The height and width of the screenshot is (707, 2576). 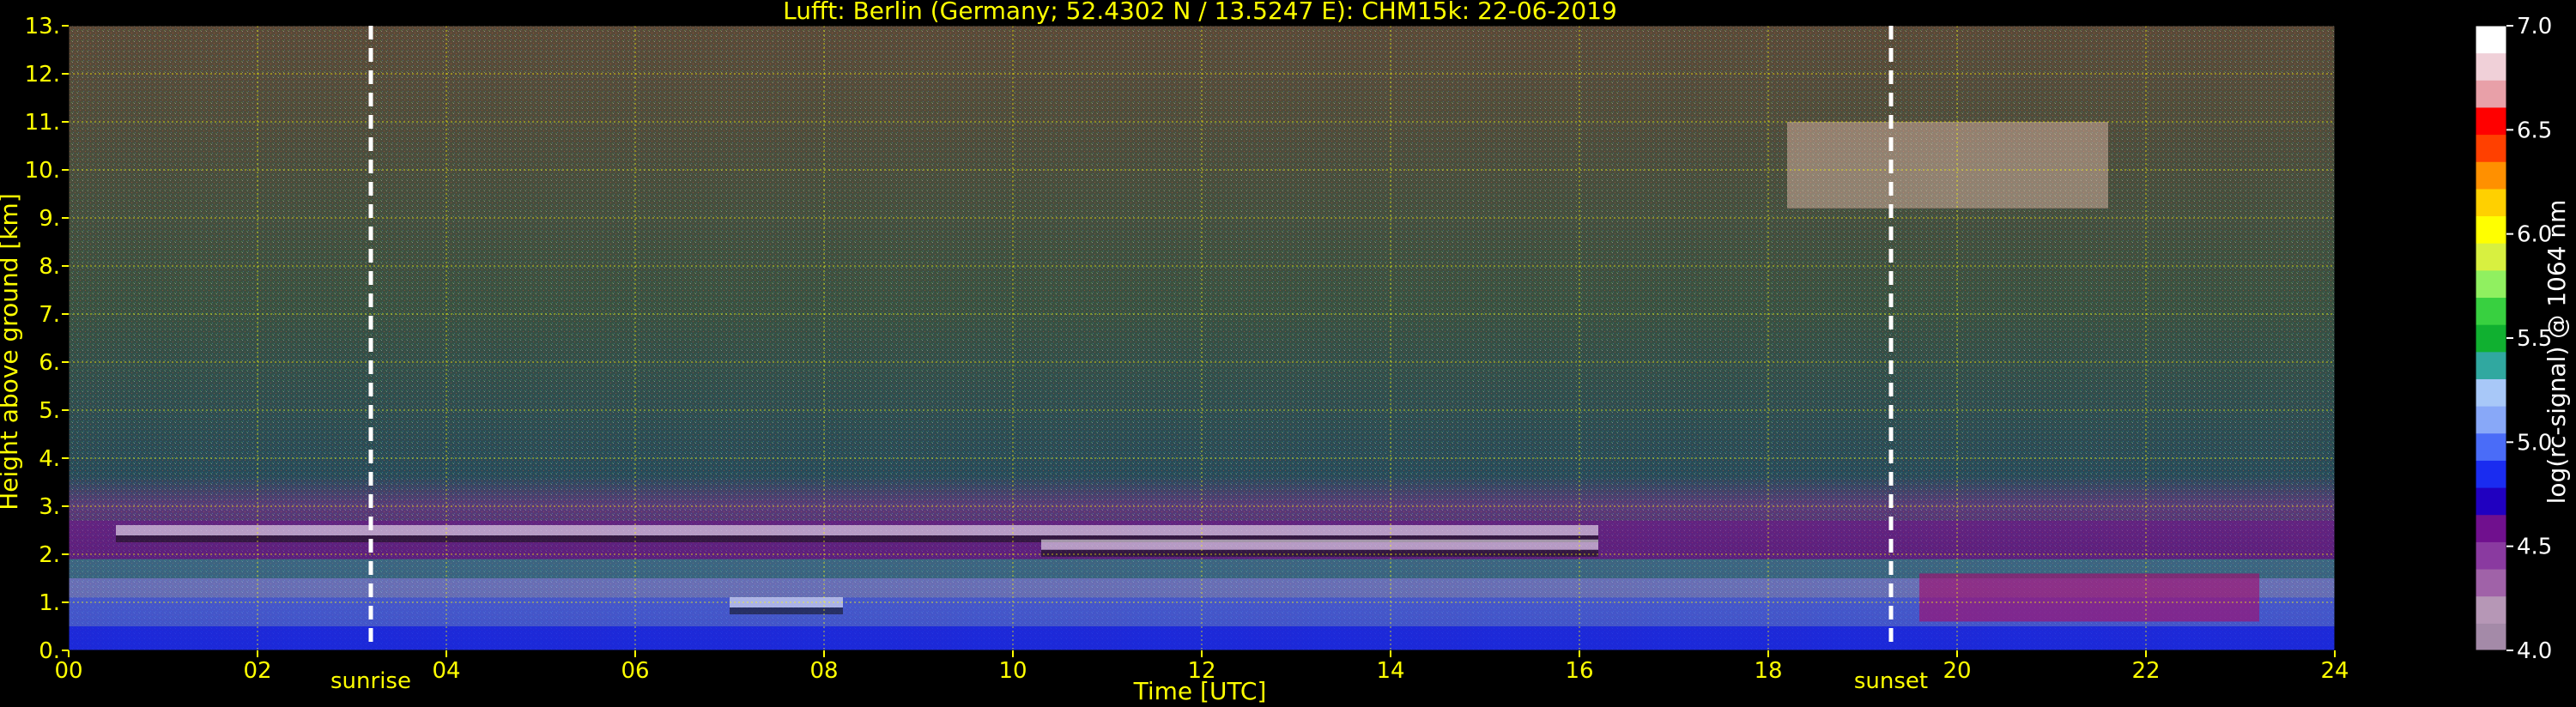 What do you see at coordinates (2534, 651) in the screenshot?
I see `colorbar-tick-label: 4.0` at bounding box center [2534, 651].